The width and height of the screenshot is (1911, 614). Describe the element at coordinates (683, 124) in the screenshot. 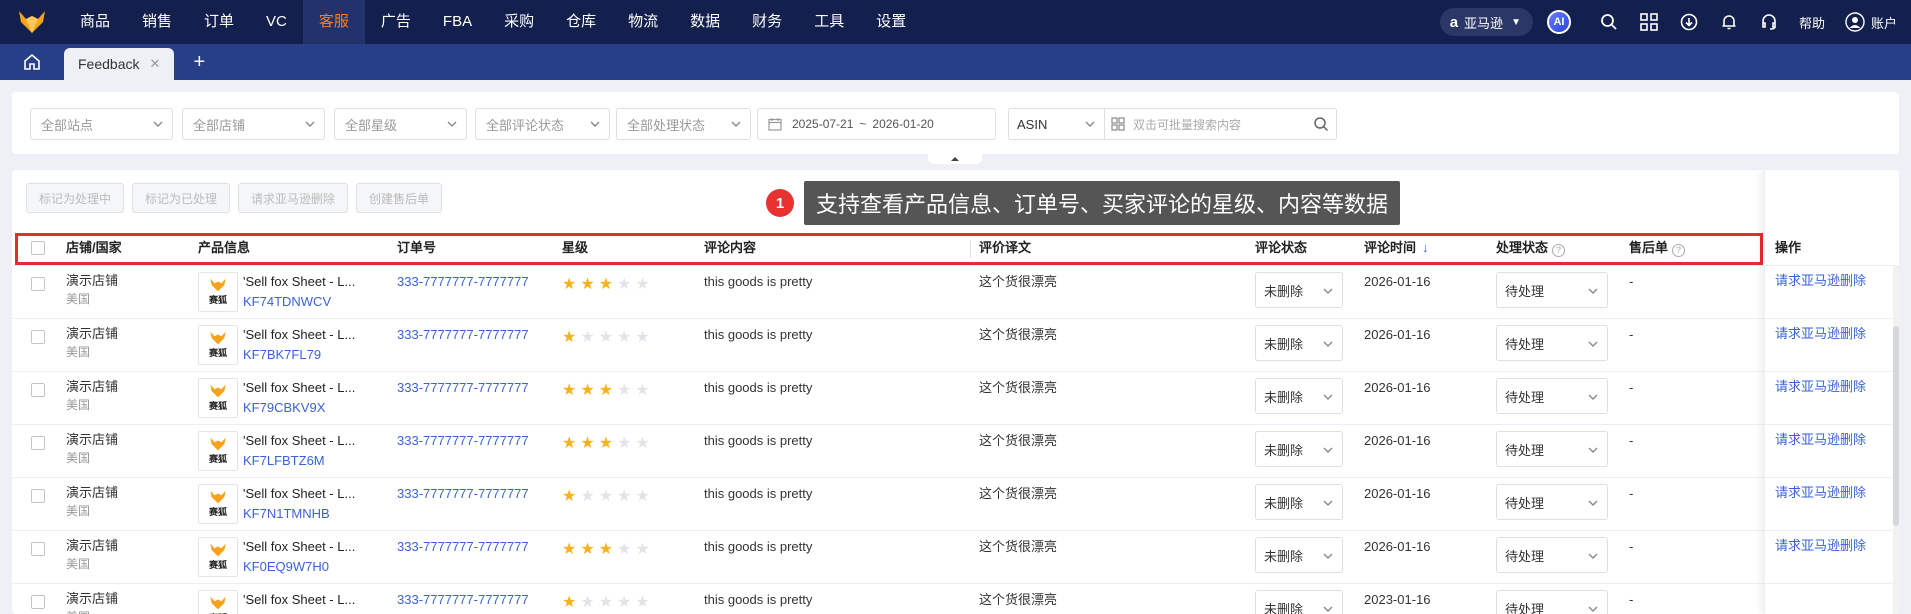

I see `process-status-select: 全部处理状态` at that location.